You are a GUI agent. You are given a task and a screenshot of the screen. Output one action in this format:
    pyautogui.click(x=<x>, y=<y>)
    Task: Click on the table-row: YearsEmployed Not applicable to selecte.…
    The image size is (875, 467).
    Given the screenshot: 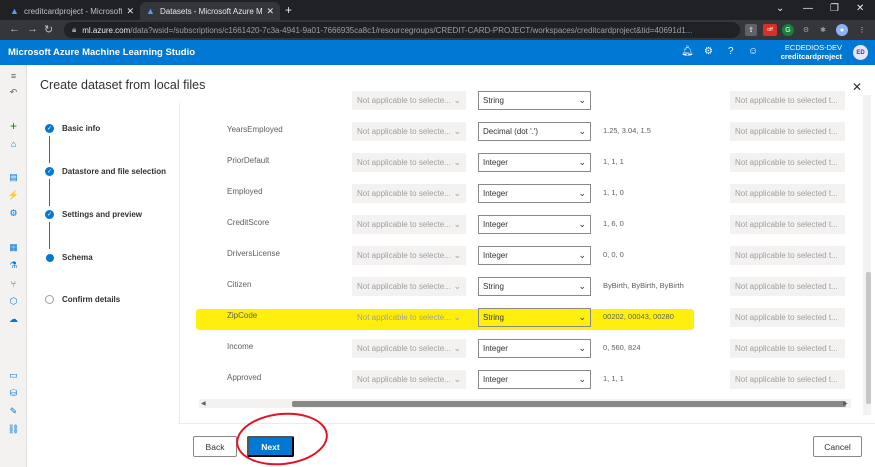 What is the action you would take?
    pyautogui.click(x=515, y=132)
    